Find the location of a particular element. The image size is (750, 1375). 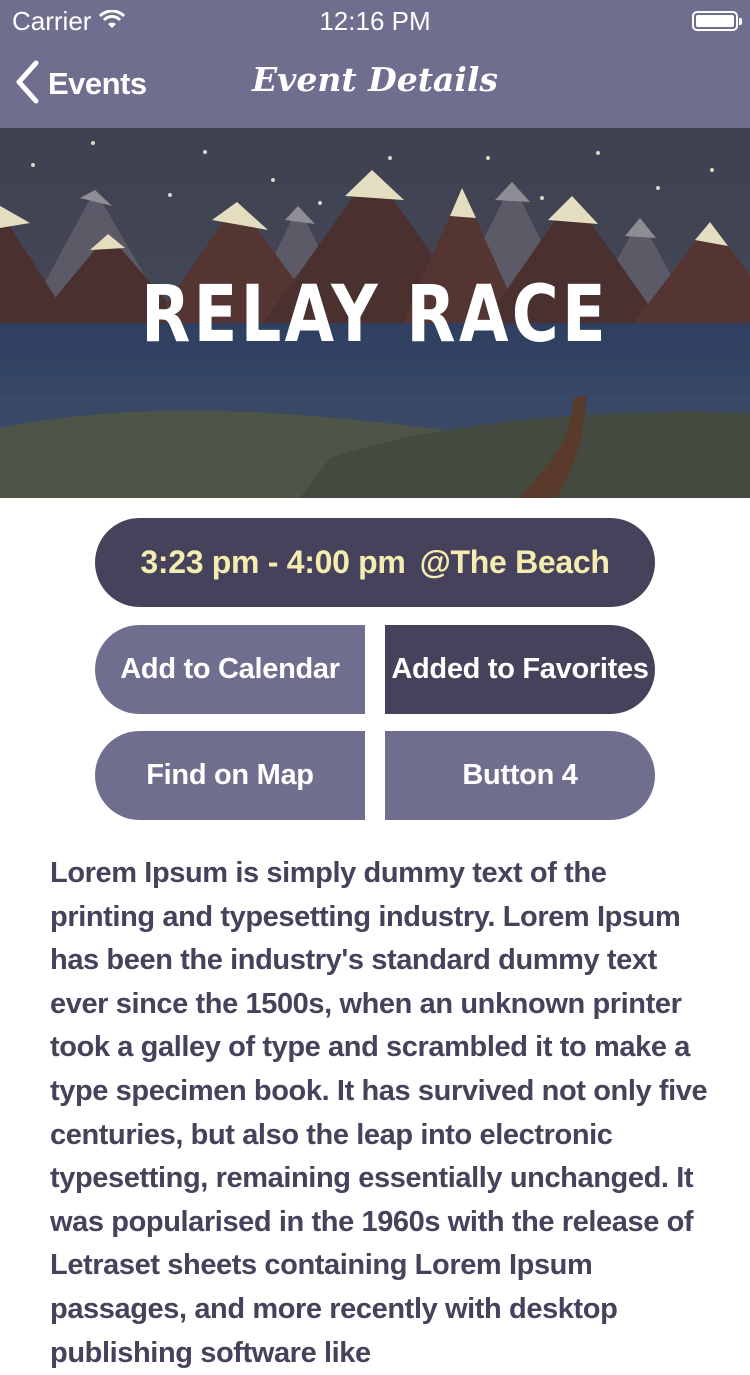

event-time: 3:23 pm - 4:00 pm is located at coordinates (273, 562).